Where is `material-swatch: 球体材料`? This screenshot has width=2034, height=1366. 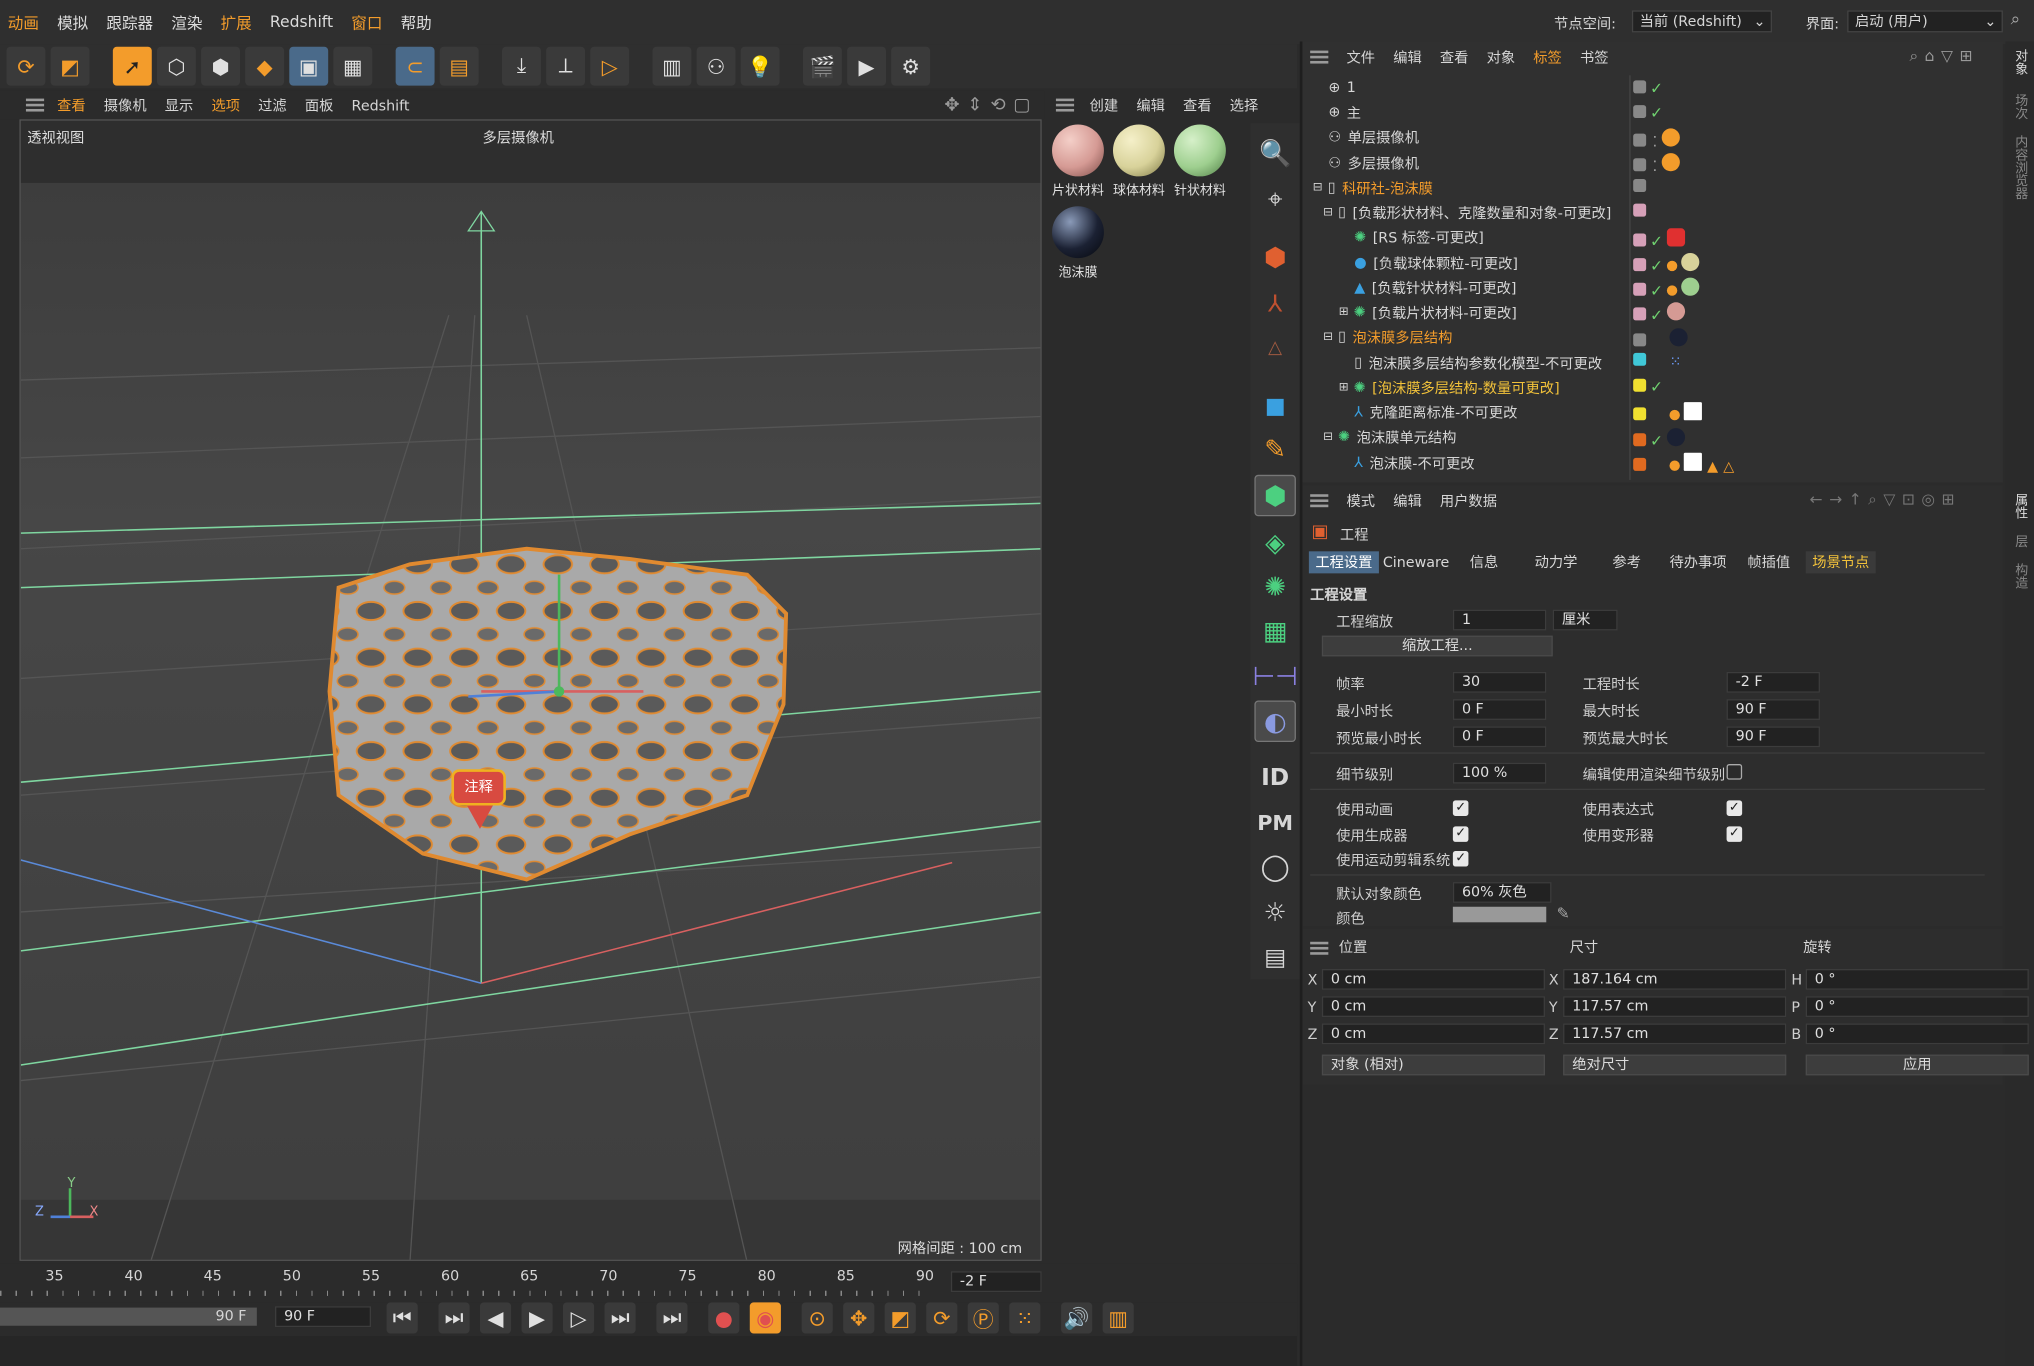
material-swatch: 球体材料 is located at coordinates (1139, 161).